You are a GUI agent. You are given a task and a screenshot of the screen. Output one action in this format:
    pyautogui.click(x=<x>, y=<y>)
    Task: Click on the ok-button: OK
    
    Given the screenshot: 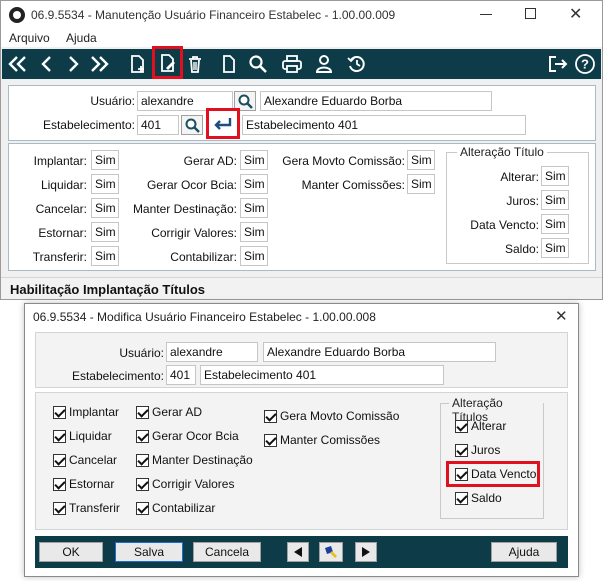 What is the action you would take?
    pyautogui.click(x=71, y=552)
    